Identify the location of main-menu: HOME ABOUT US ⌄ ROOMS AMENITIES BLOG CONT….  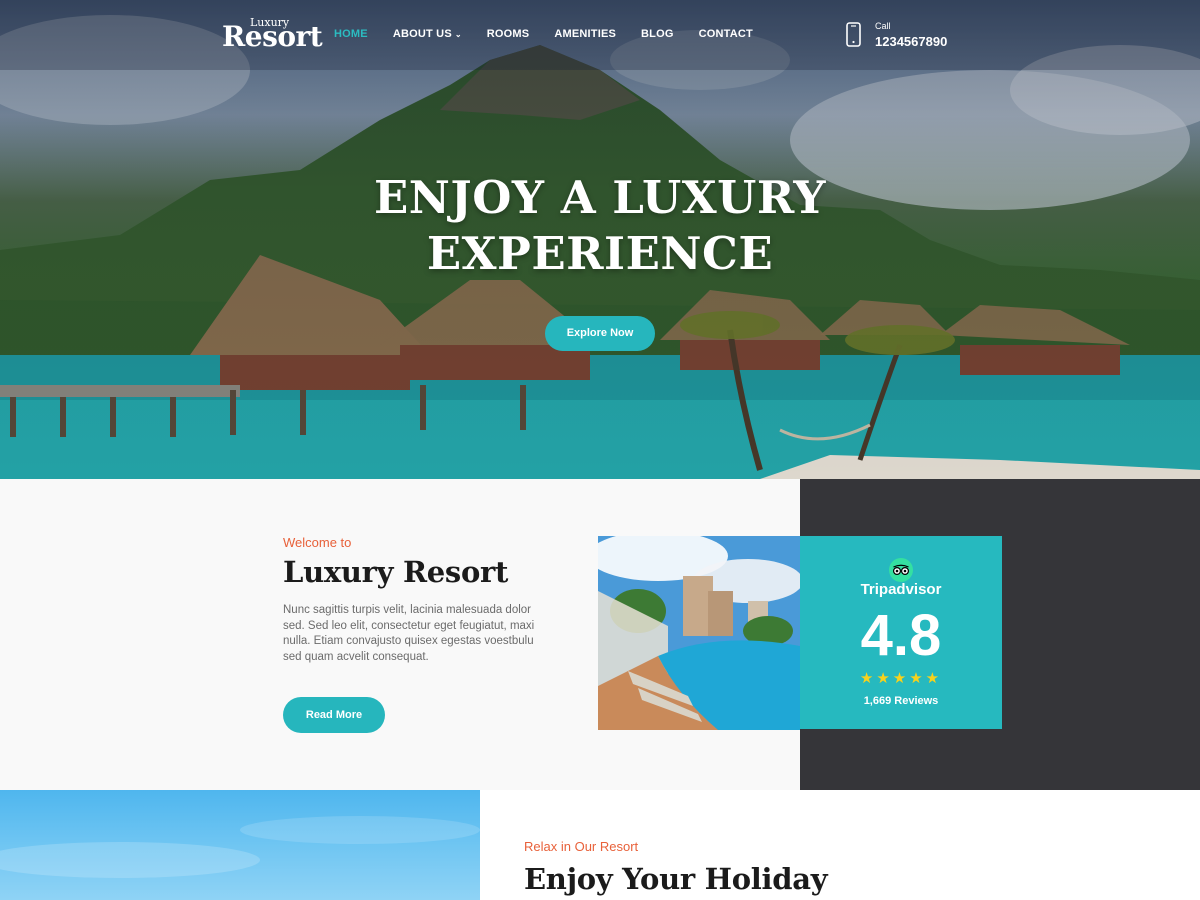
(556, 34).